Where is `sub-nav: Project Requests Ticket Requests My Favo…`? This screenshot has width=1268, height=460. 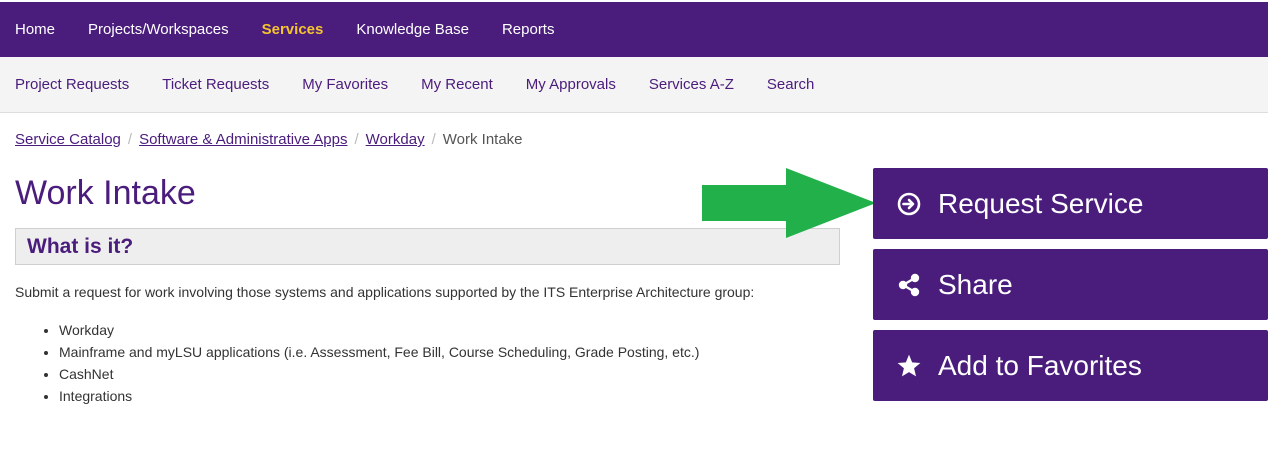 sub-nav: Project Requests Ticket Requests My Favo… is located at coordinates (634, 85).